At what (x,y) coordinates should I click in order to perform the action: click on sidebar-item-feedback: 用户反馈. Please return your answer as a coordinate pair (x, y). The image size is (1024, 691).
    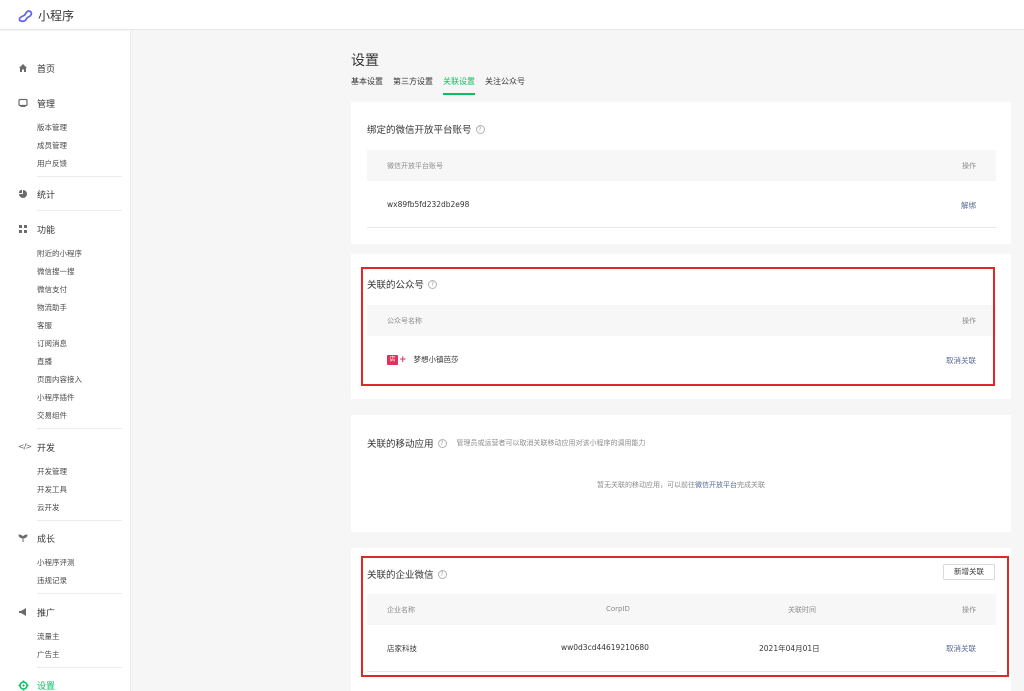
    Looking at the image, I should click on (52, 163).